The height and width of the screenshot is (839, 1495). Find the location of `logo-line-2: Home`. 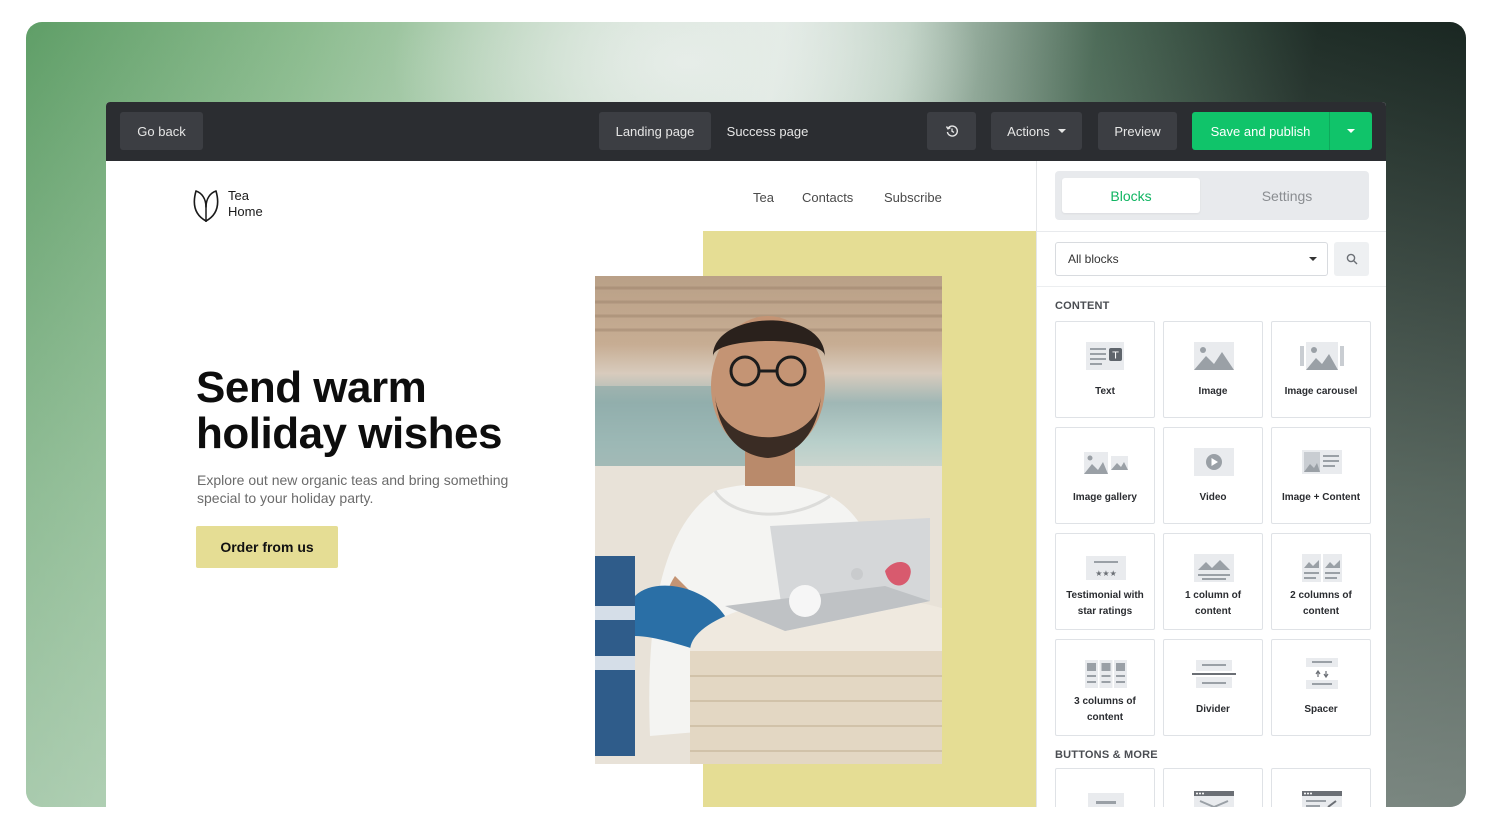

logo-line-2: Home is located at coordinates (245, 211).